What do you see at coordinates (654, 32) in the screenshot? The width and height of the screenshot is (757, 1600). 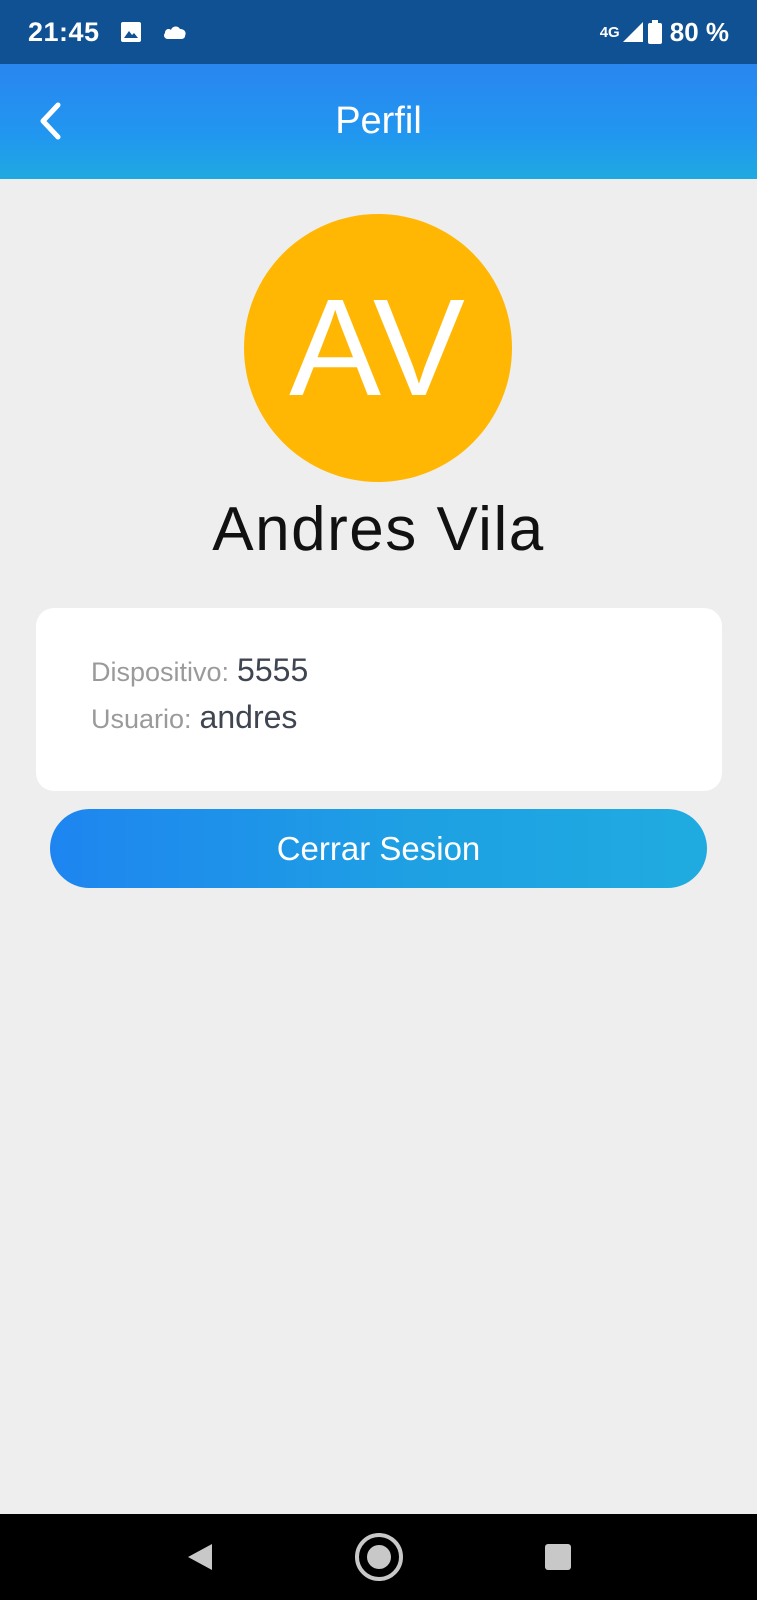 I see `battery-icon` at bounding box center [654, 32].